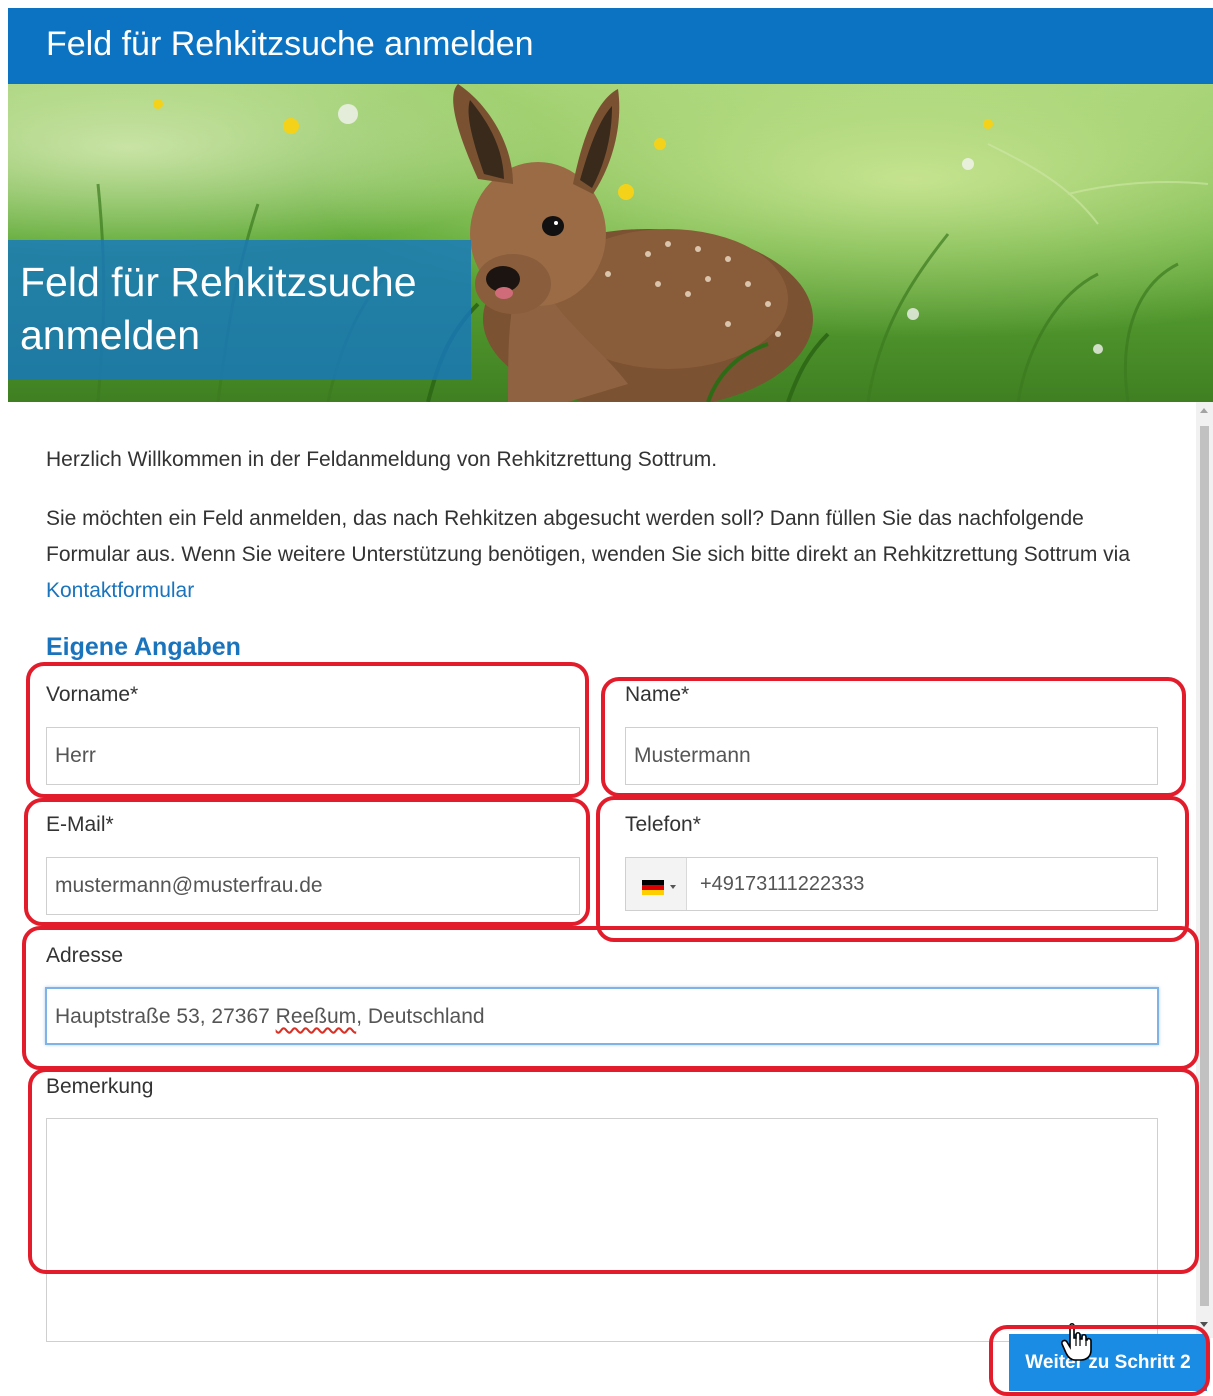 The width and height of the screenshot is (1213, 1396). What do you see at coordinates (1204, 410) in the screenshot?
I see `scroll-up-arrow-icon` at bounding box center [1204, 410].